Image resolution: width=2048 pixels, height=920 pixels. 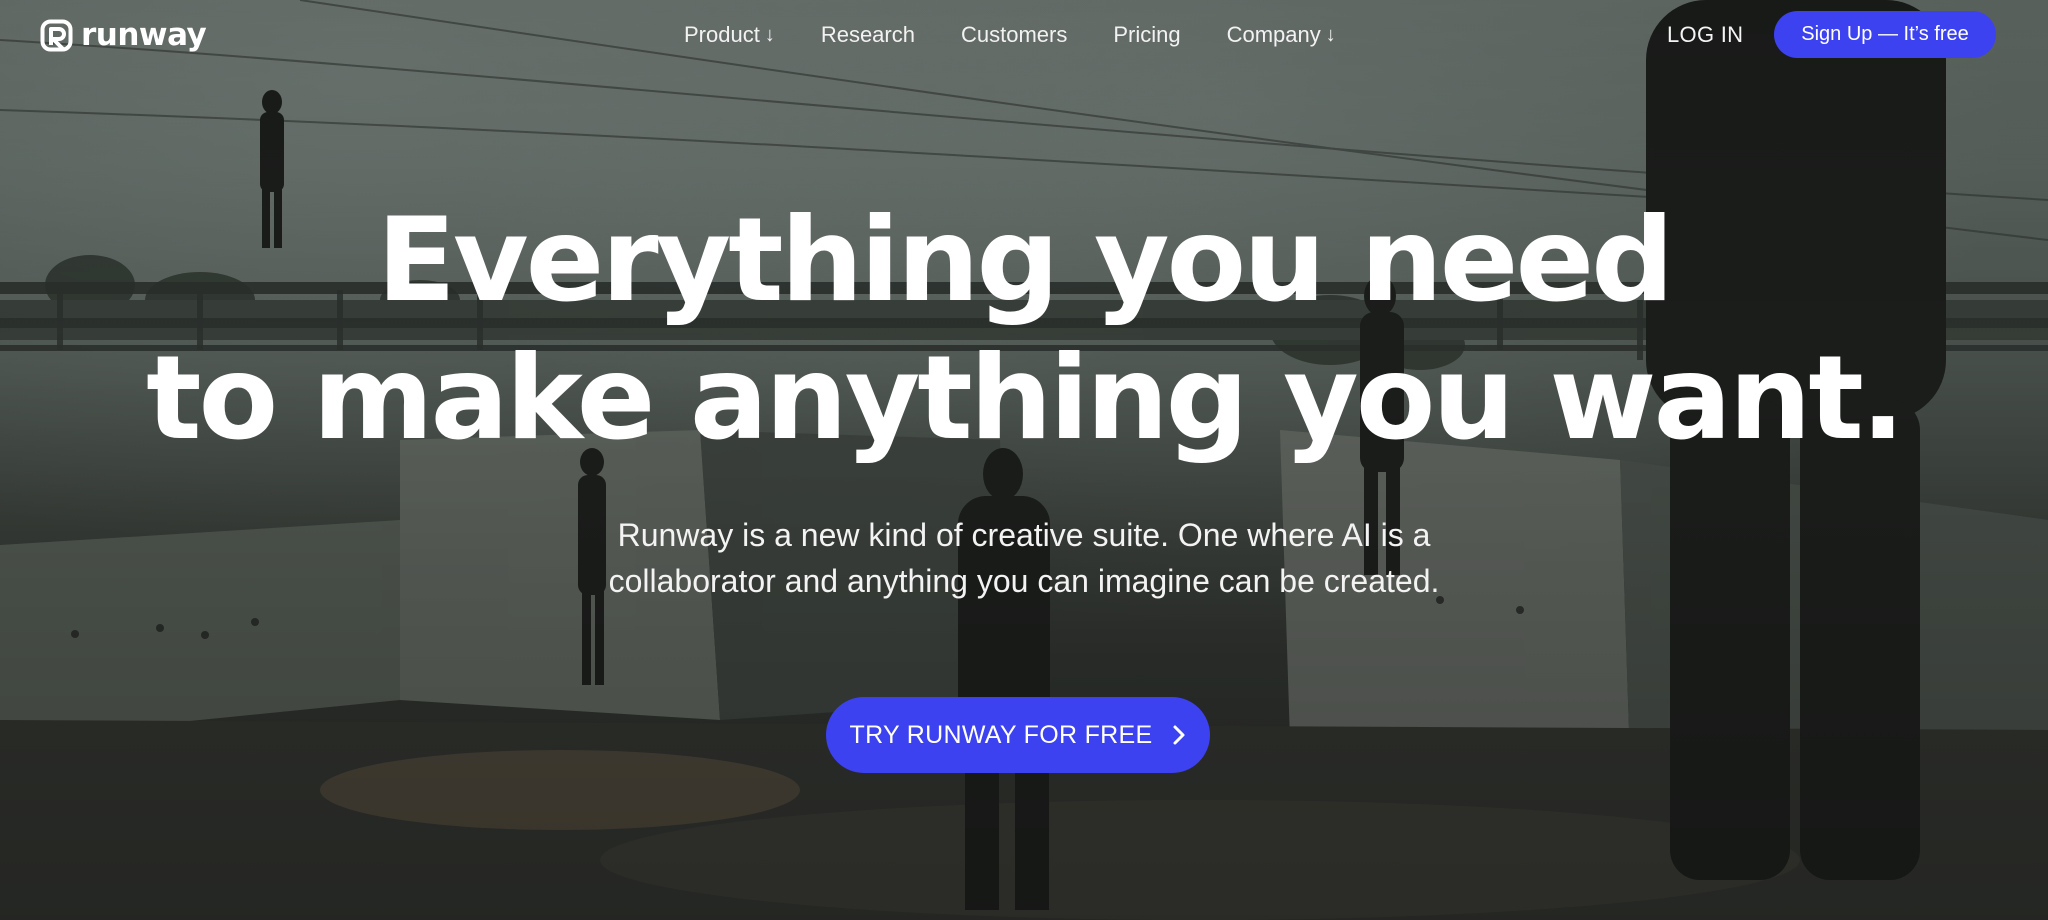 I want to click on nav-item-customers: Customers, so click(x=1014, y=35).